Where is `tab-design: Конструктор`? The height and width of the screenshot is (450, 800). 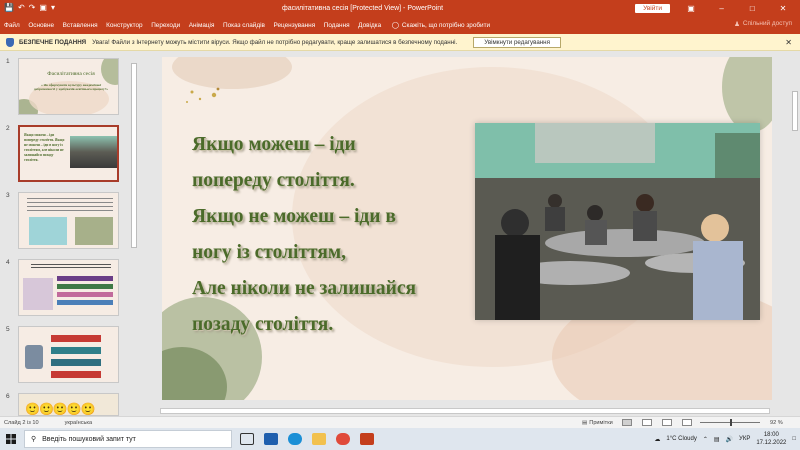
tab-design: Конструктор is located at coordinates (124, 25).